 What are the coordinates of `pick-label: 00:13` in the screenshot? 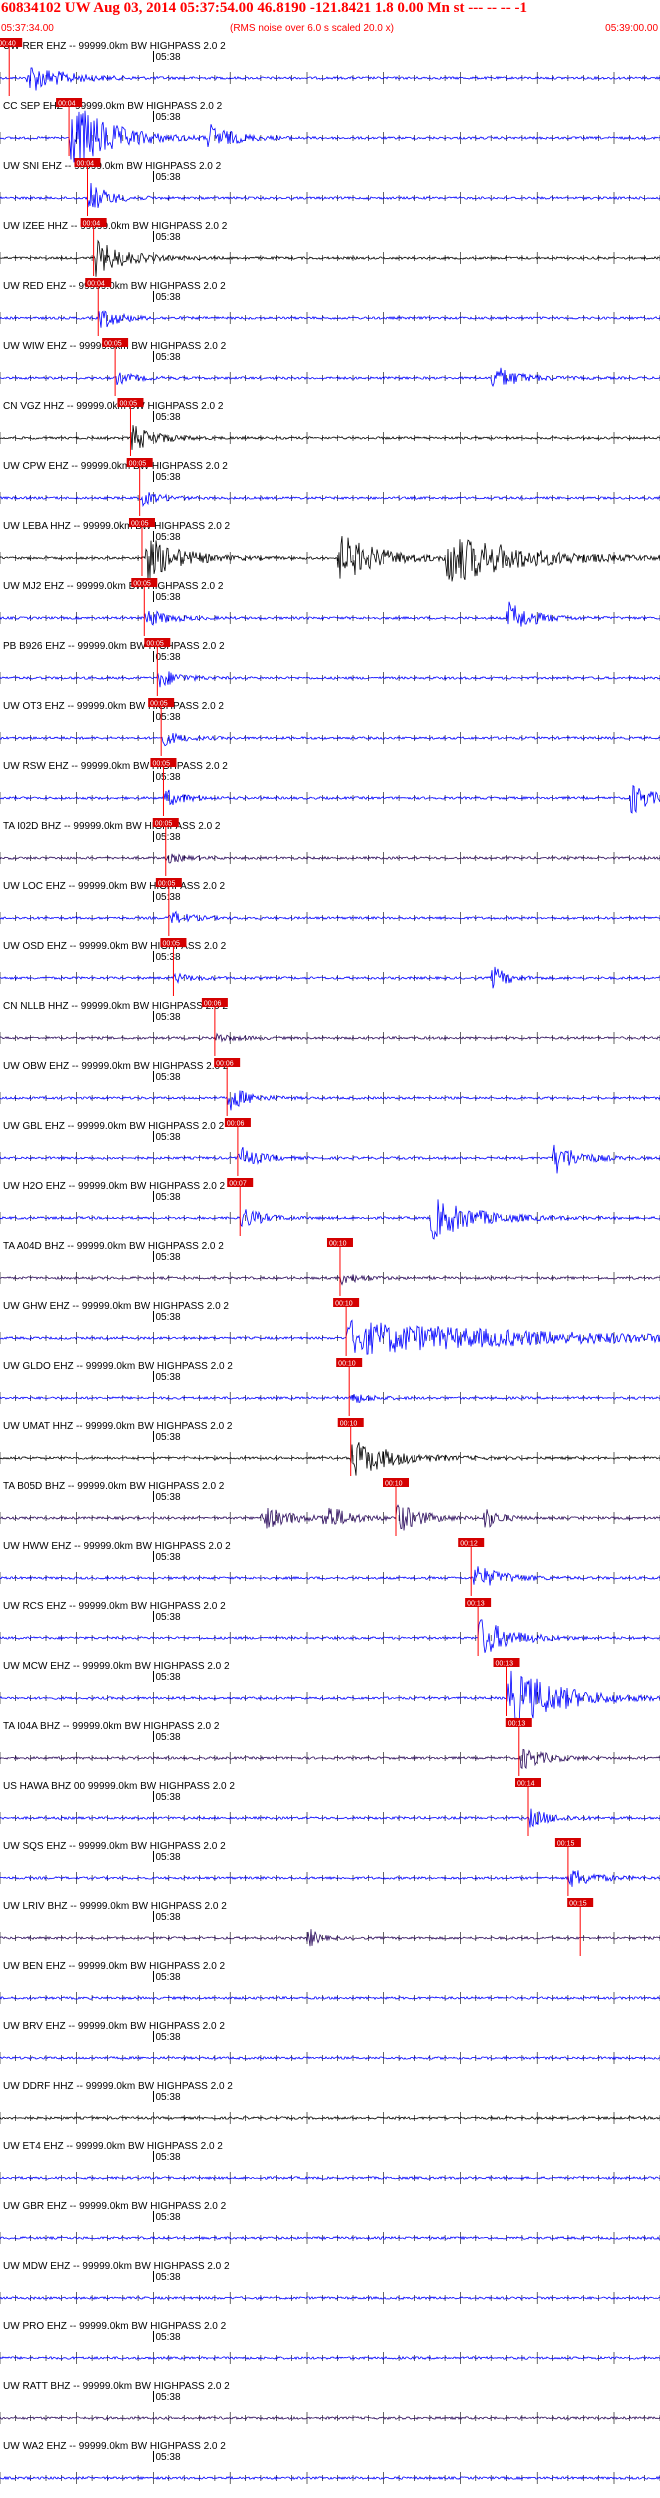 It's located at (505, 1664).